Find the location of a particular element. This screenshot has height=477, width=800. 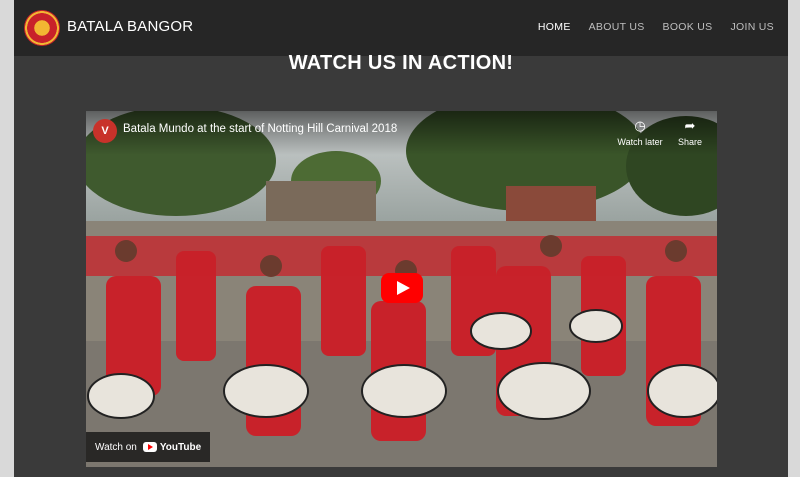

youtube-logo: YouTube is located at coordinates (172, 447).